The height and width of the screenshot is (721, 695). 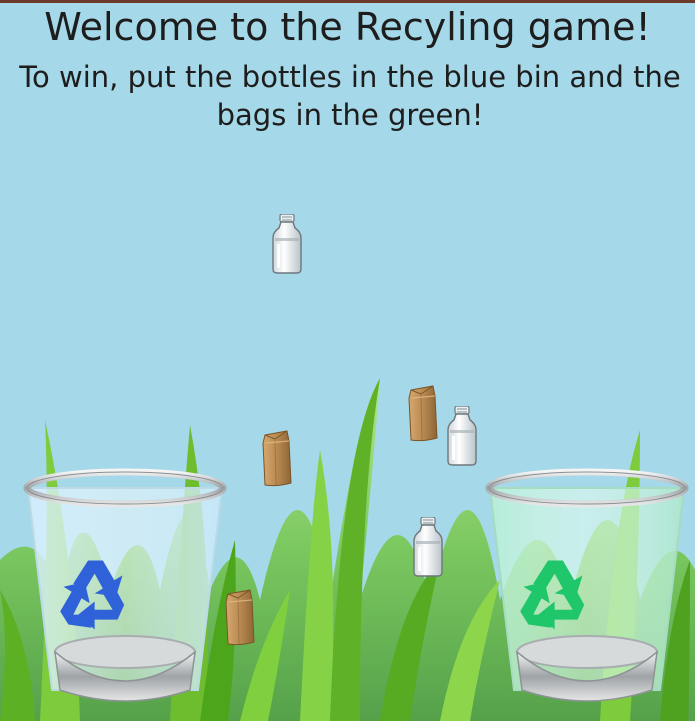 I want to click on blue-bin, so click(x=125, y=585).